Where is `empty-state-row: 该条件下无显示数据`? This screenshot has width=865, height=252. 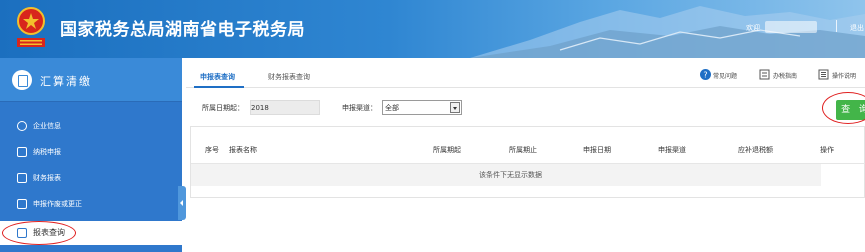 empty-state-row: 该条件下无显示数据 is located at coordinates (506, 175).